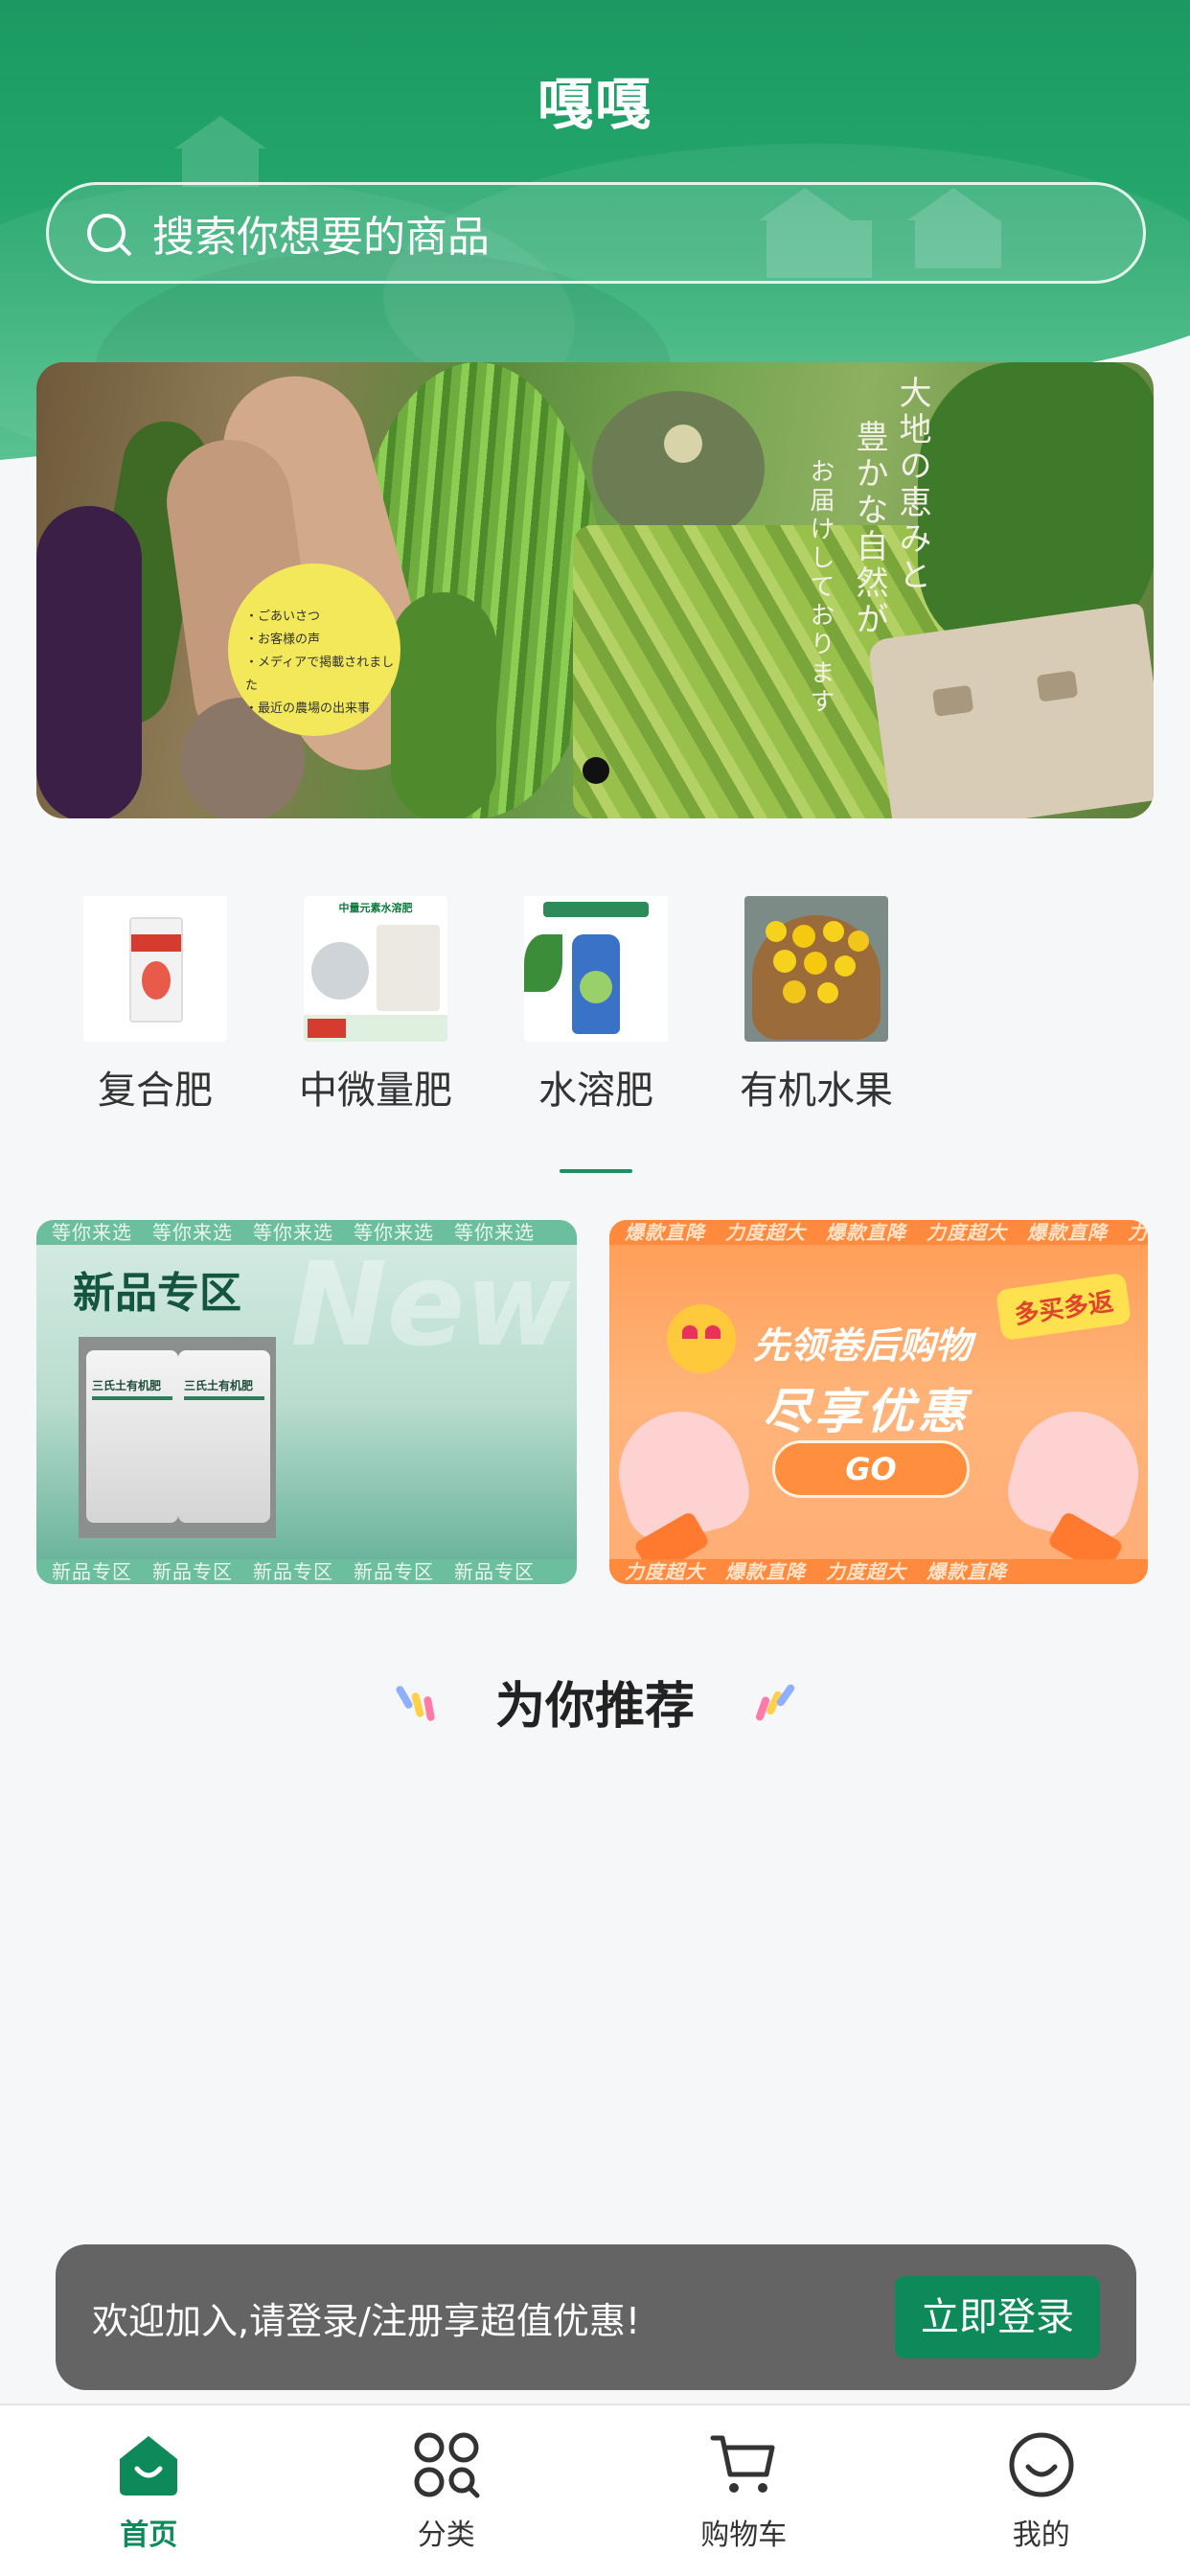 Image resolution: width=1190 pixels, height=2576 pixels. What do you see at coordinates (863, 1345) in the screenshot?
I see `deal-headline: 先领卷后购物` at bounding box center [863, 1345].